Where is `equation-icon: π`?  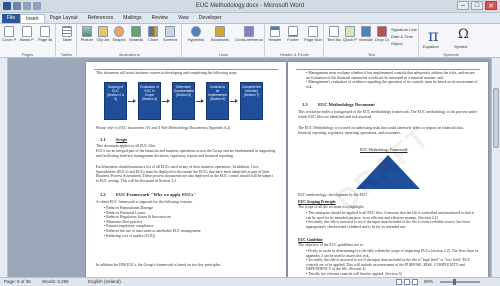
equation-icon: π is located at coordinates (433, 35).